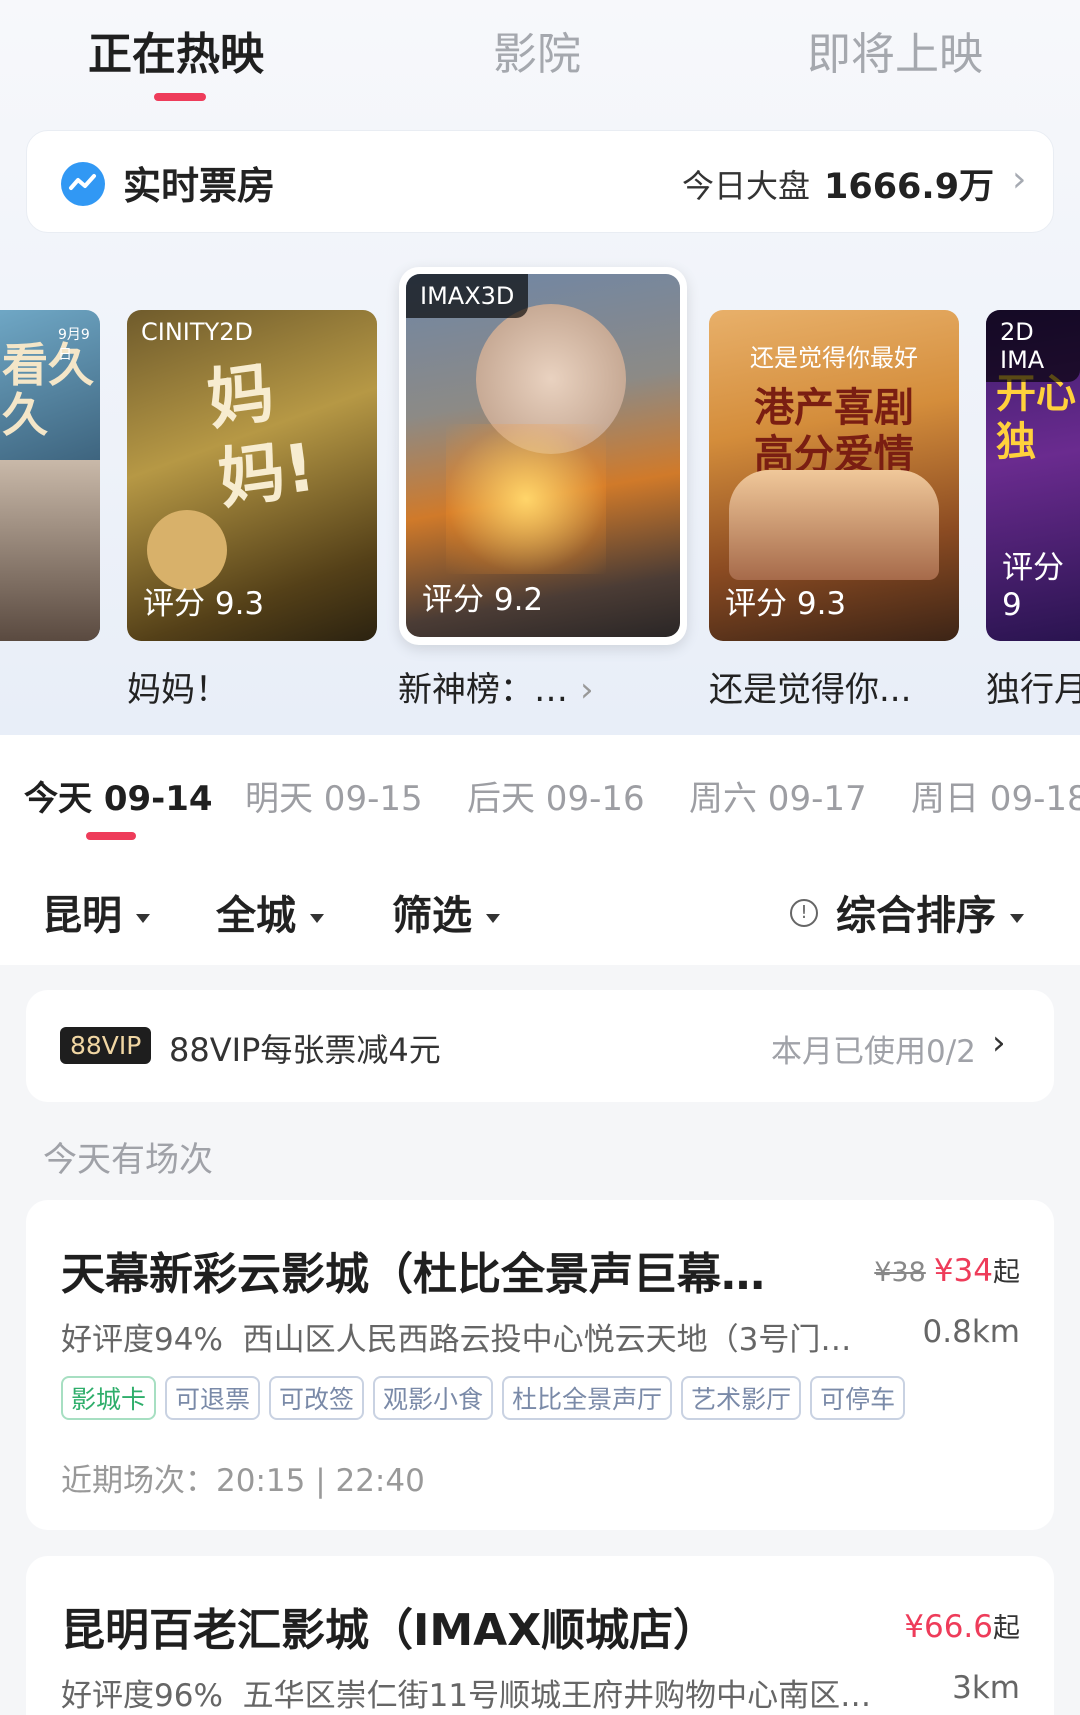 The height and width of the screenshot is (1715, 1080). What do you see at coordinates (556, 795) in the screenshot?
I see `date-tab-2: 后天 09-16` at bounding box center [556, 795].